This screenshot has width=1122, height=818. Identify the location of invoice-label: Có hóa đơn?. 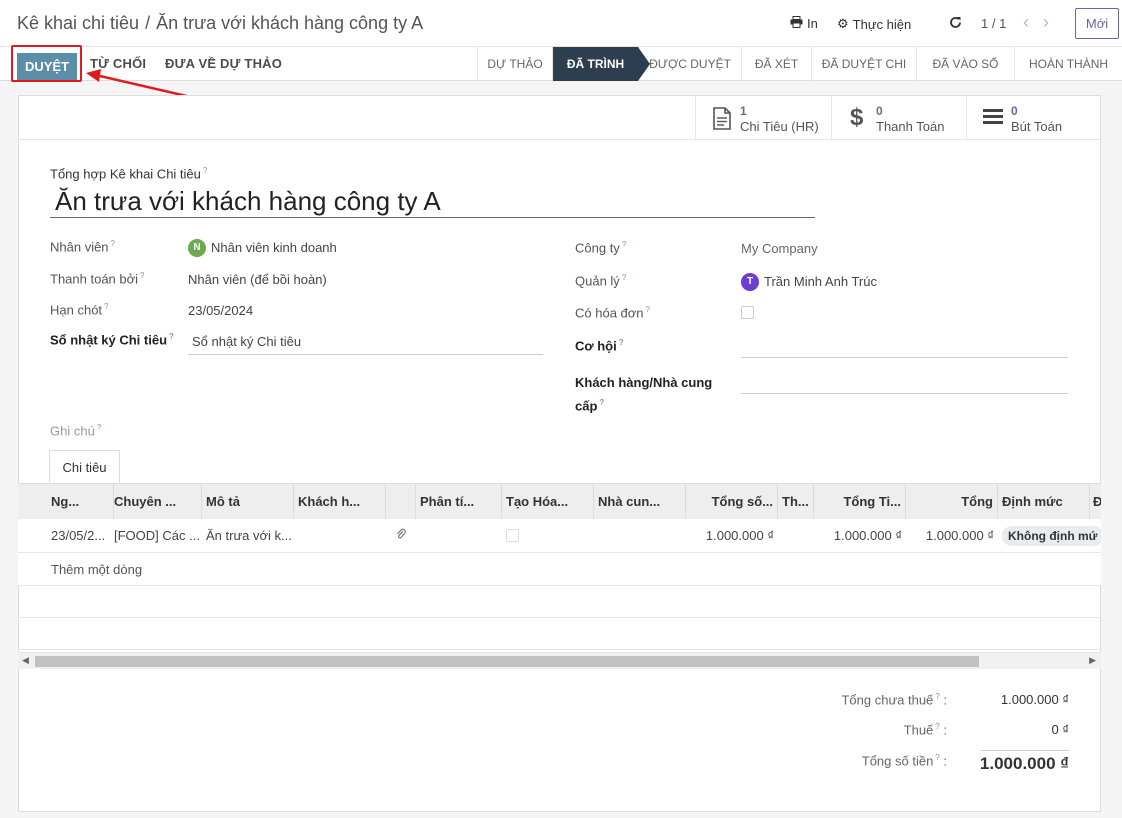
(612, 313).